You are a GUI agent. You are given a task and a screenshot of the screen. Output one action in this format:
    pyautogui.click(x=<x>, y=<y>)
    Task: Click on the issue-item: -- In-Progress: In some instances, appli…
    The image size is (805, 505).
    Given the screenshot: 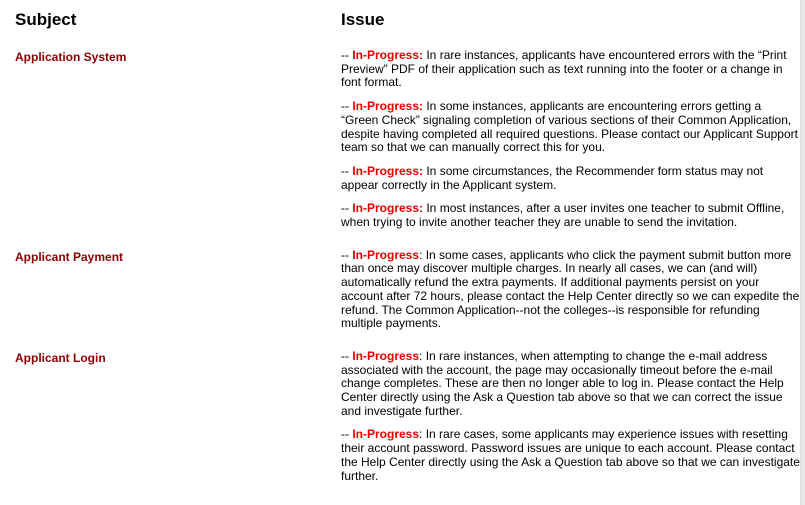 What is the action you would take?
    pyautogui.click(x=571, y=127)
    